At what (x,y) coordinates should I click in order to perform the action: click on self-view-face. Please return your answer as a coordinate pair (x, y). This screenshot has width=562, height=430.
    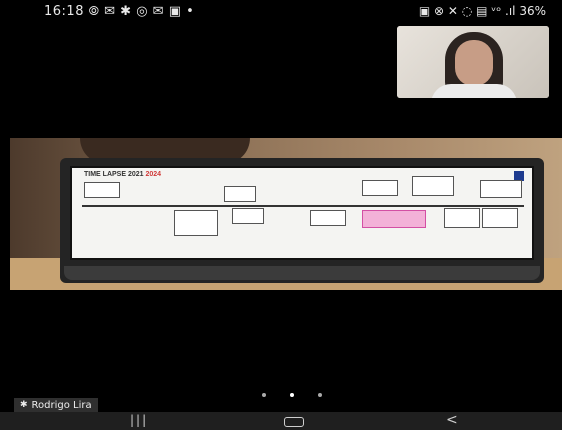
    Looking at the image, I should click on (474, 63).